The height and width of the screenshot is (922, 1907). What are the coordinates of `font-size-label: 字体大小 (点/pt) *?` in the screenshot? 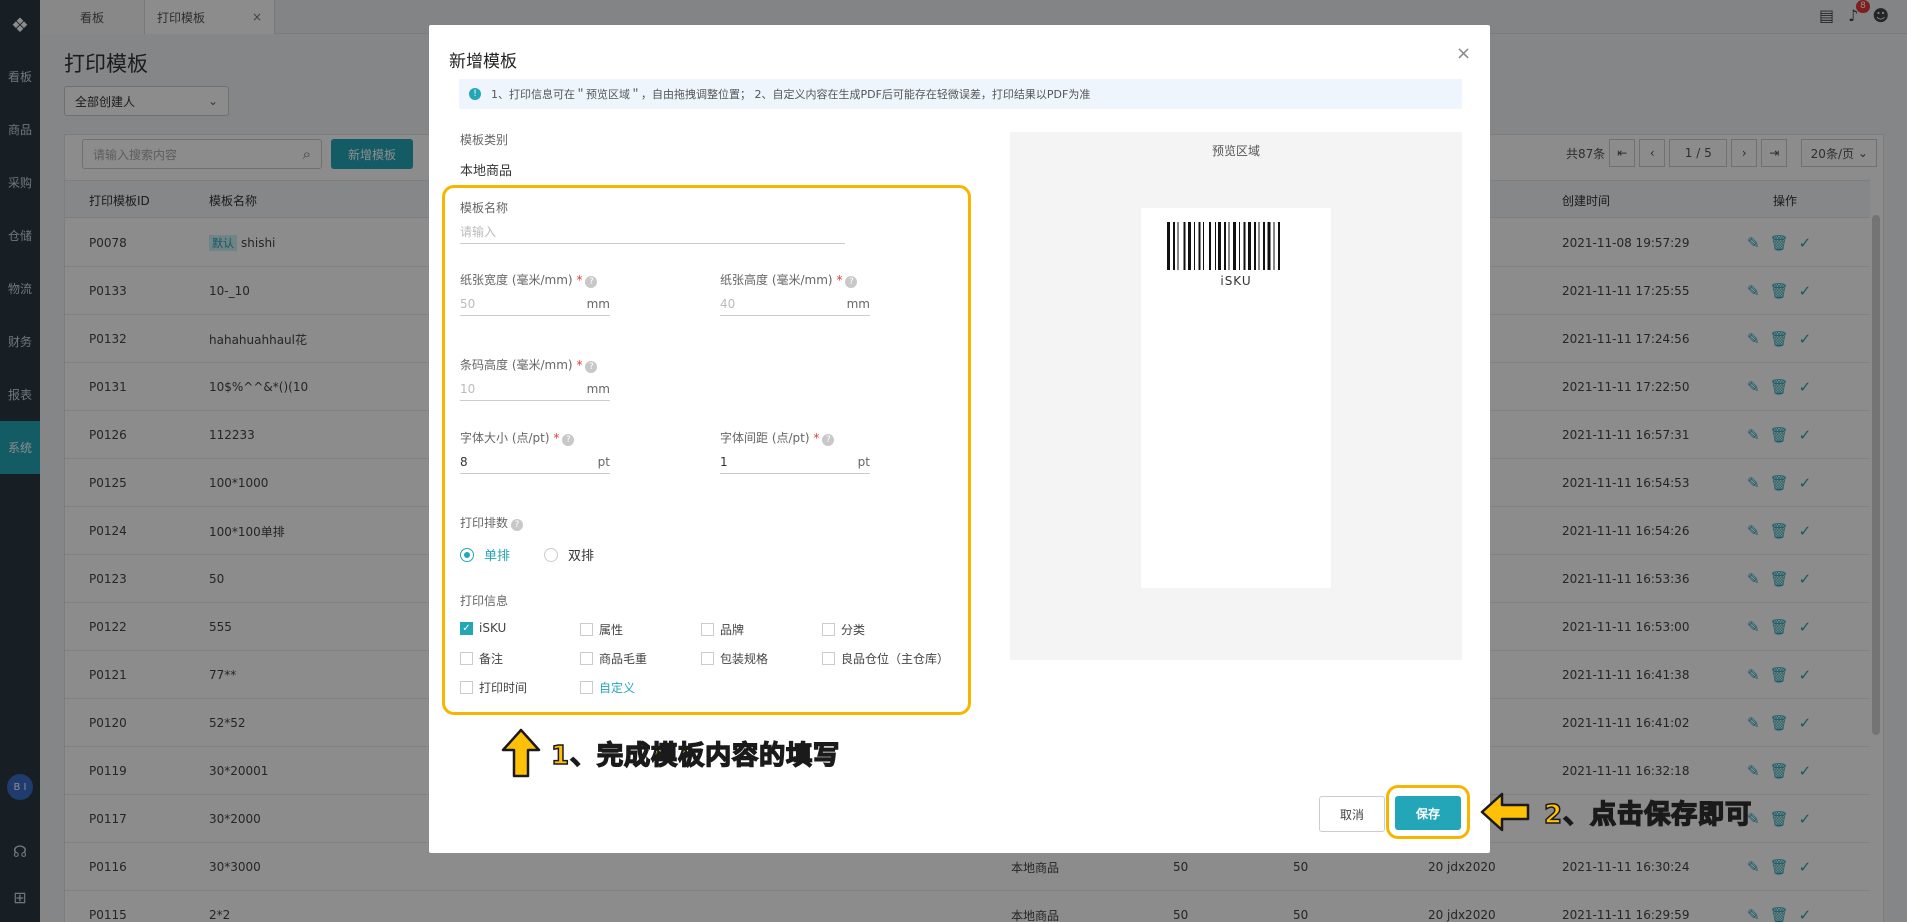 It's located at (517, 437).